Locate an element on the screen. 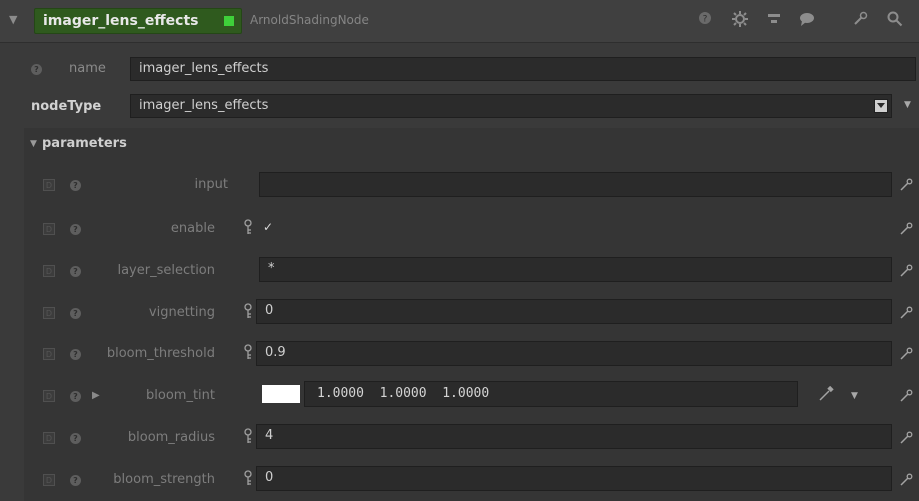  node-name-badge: imager_lens_effects is located at coordinates (138, 21).